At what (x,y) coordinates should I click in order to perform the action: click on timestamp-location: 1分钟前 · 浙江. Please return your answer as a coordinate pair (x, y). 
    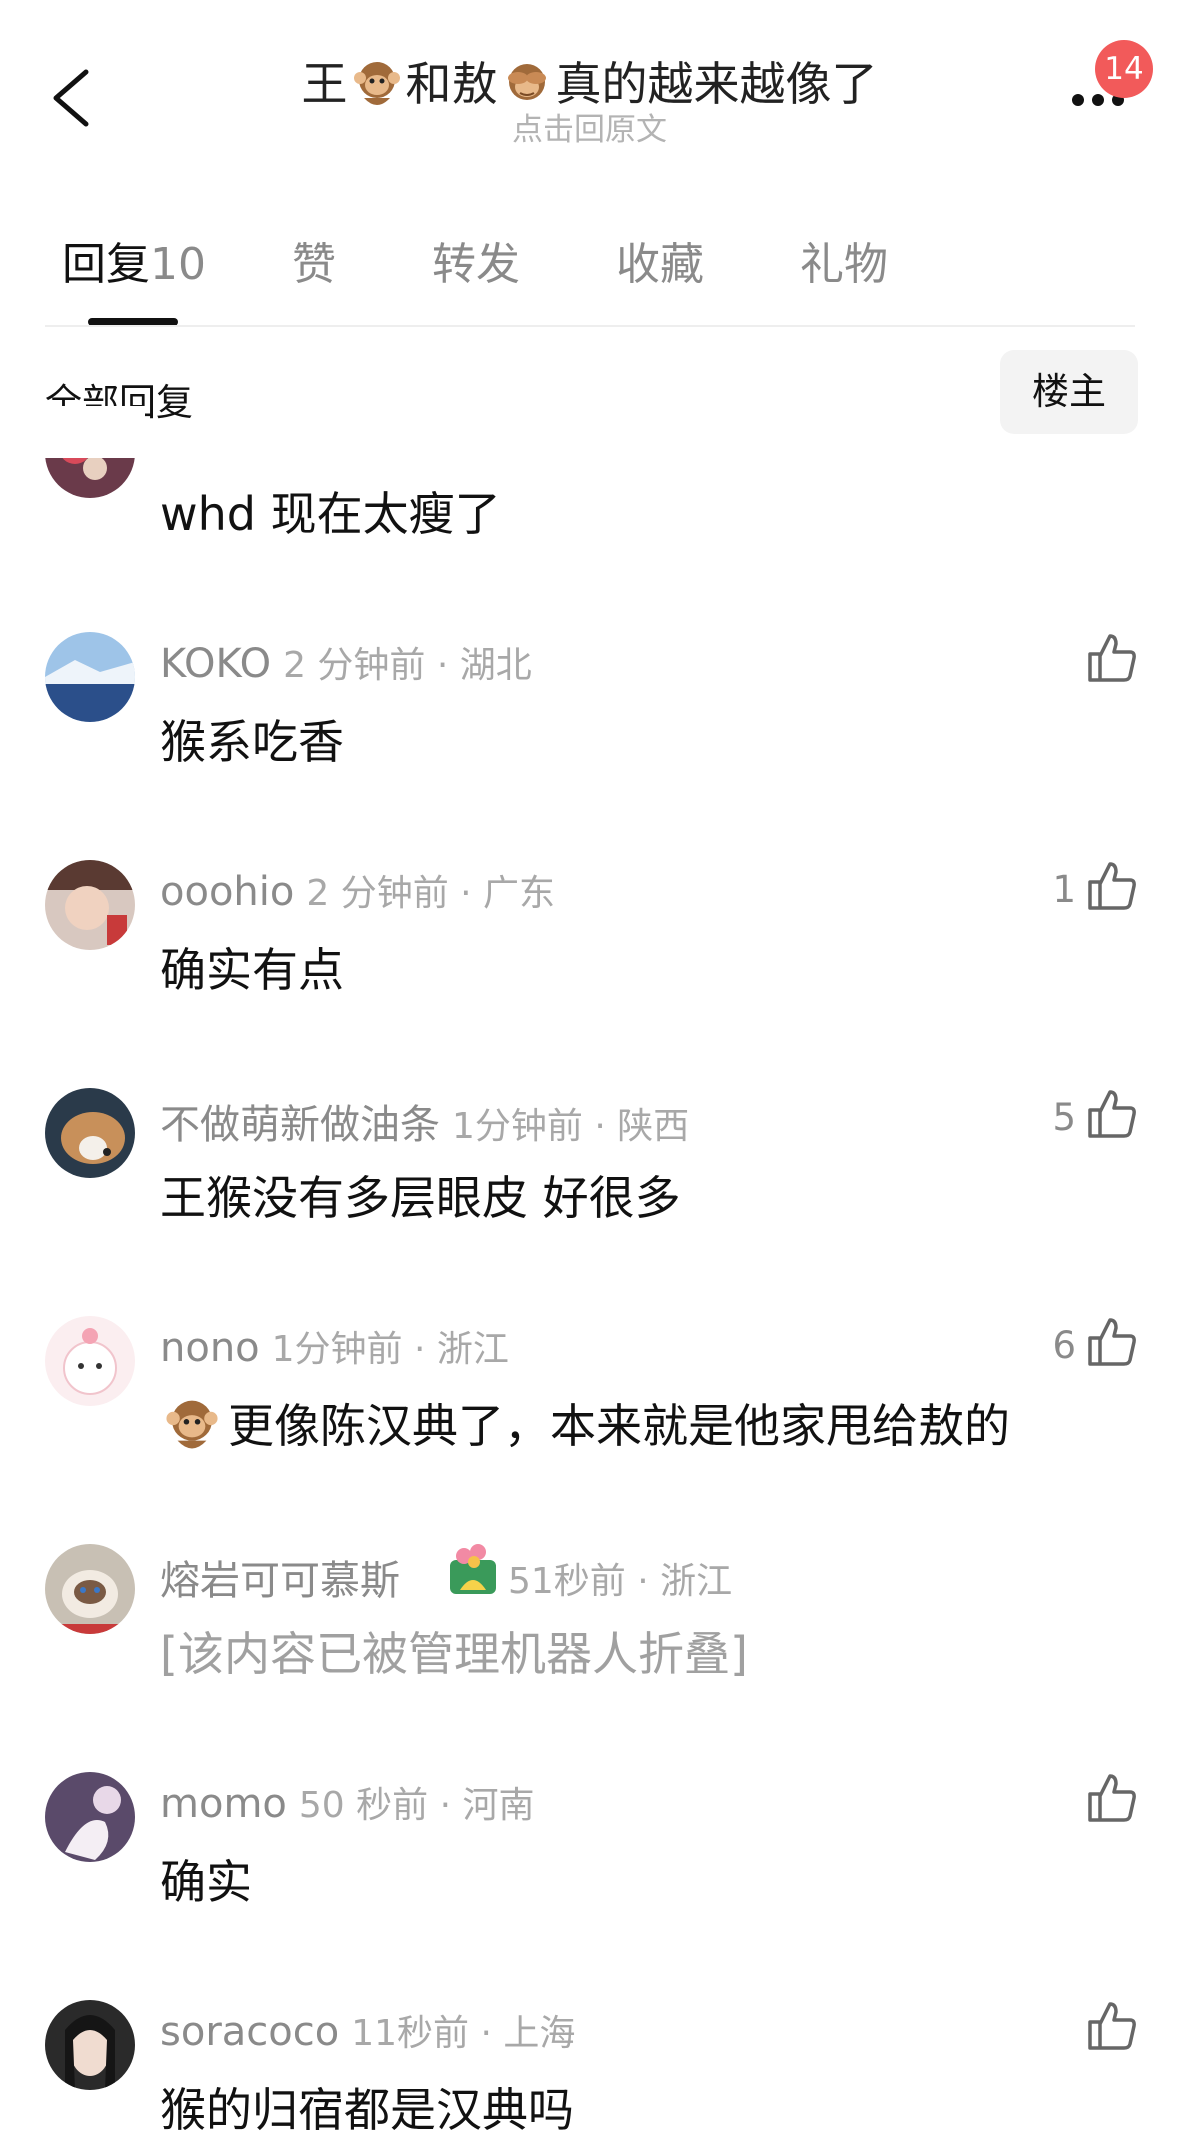
    Looking at the image, I should click on (390, 1349).